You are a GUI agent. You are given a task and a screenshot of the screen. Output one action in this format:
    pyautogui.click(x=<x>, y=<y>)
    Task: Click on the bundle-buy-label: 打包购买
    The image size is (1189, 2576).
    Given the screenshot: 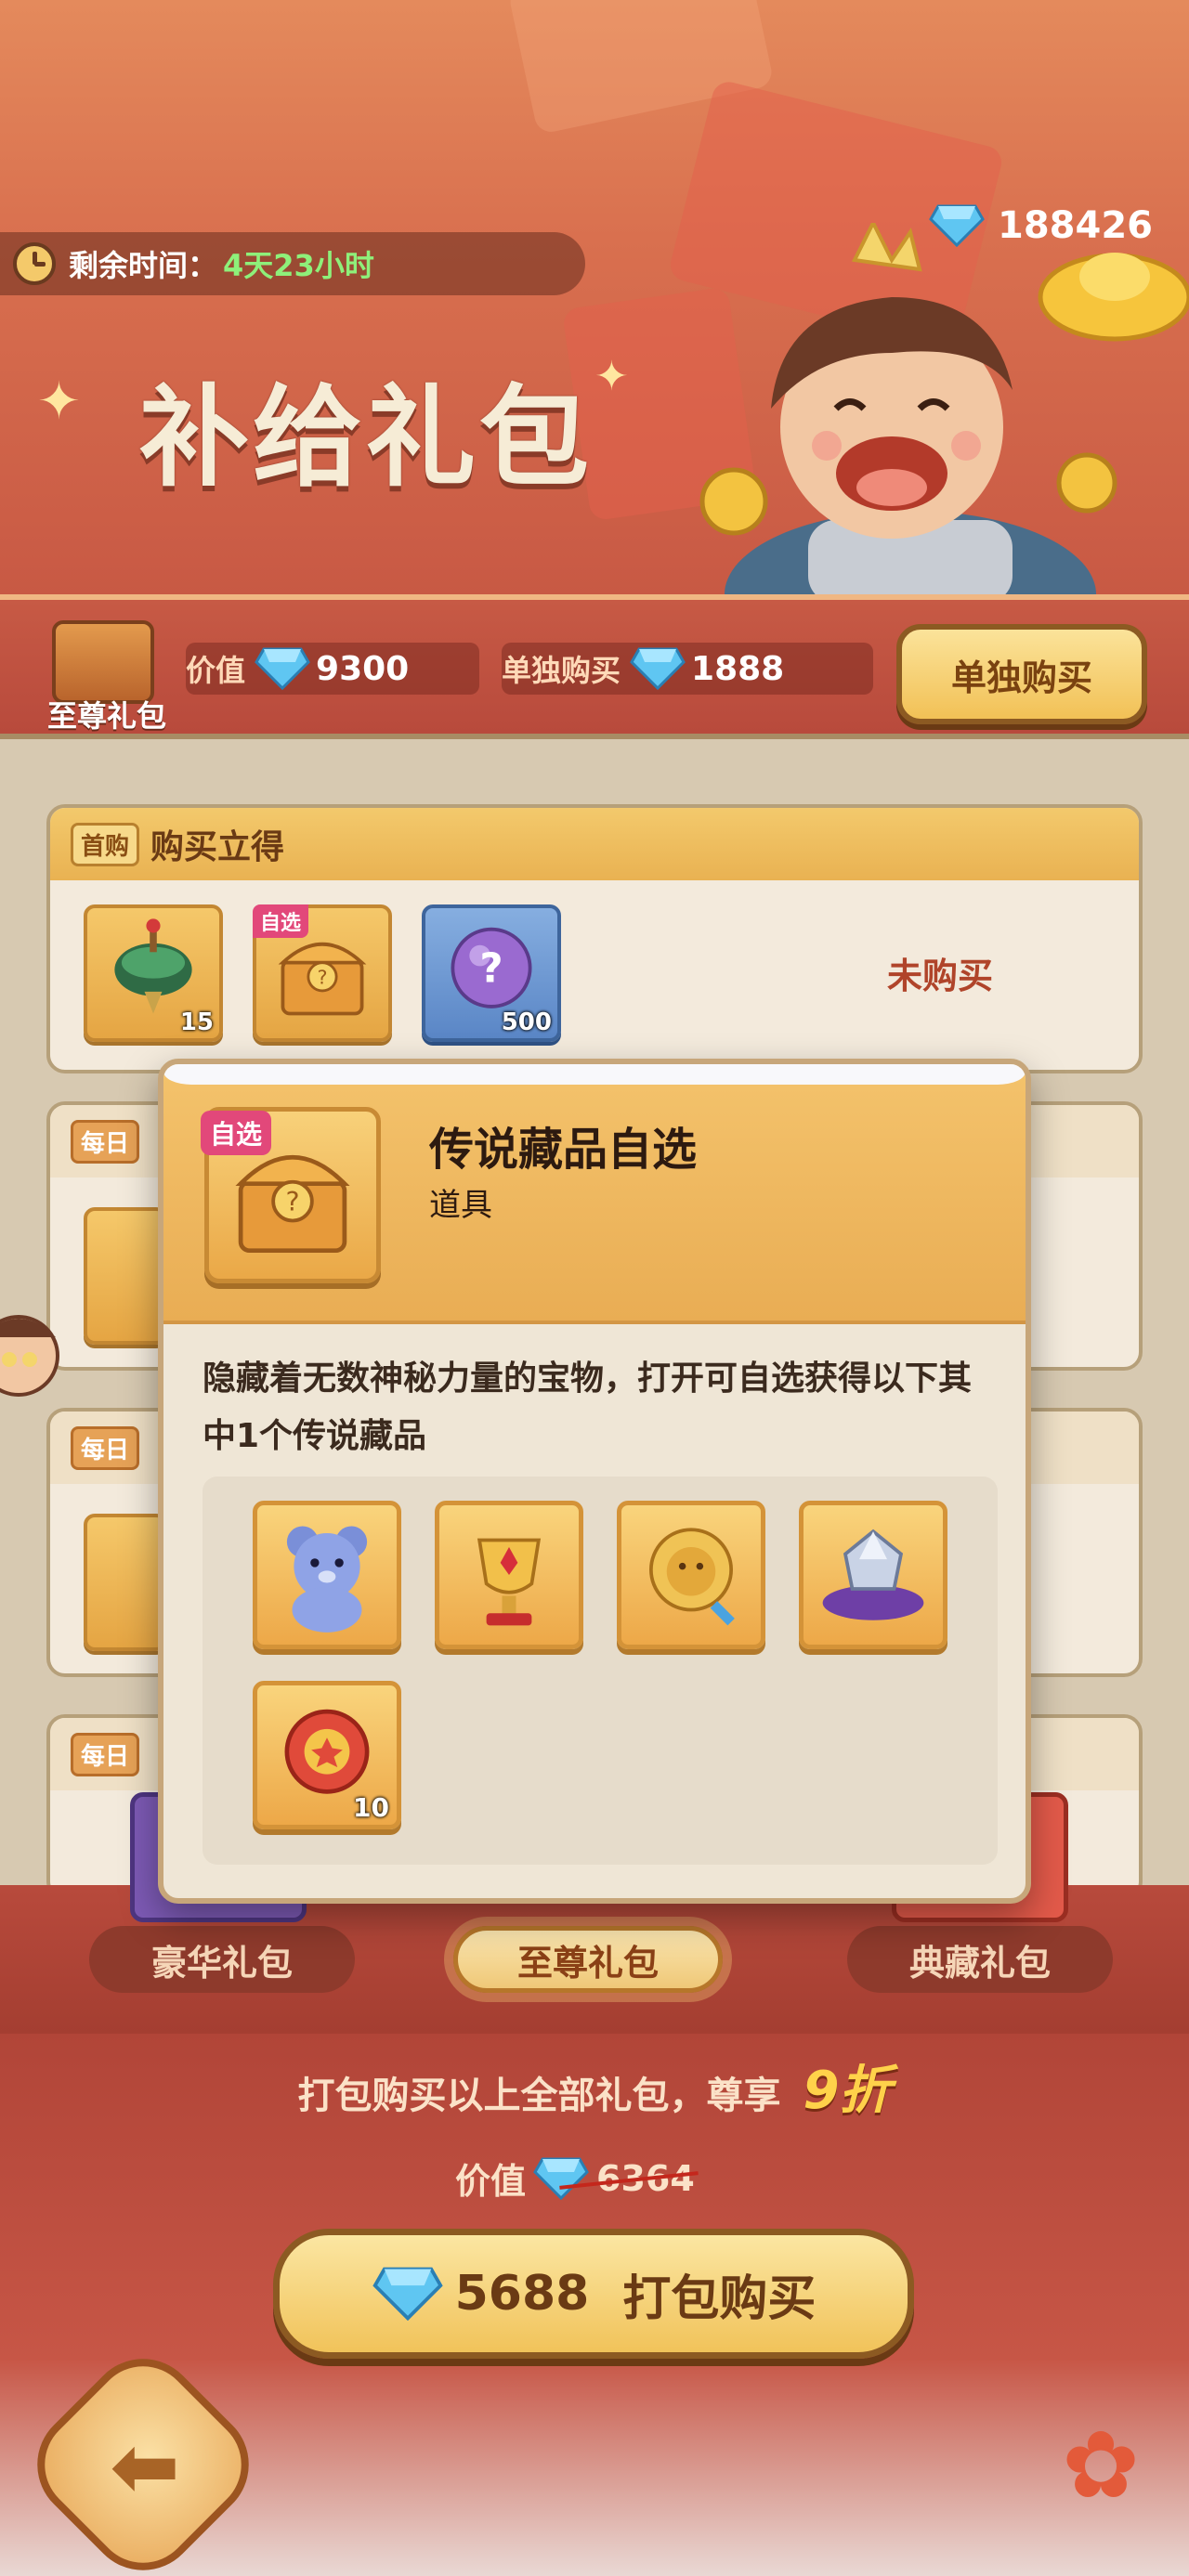 What is the action you would take?
    pyautogui.click(x=720, y=2298)
    